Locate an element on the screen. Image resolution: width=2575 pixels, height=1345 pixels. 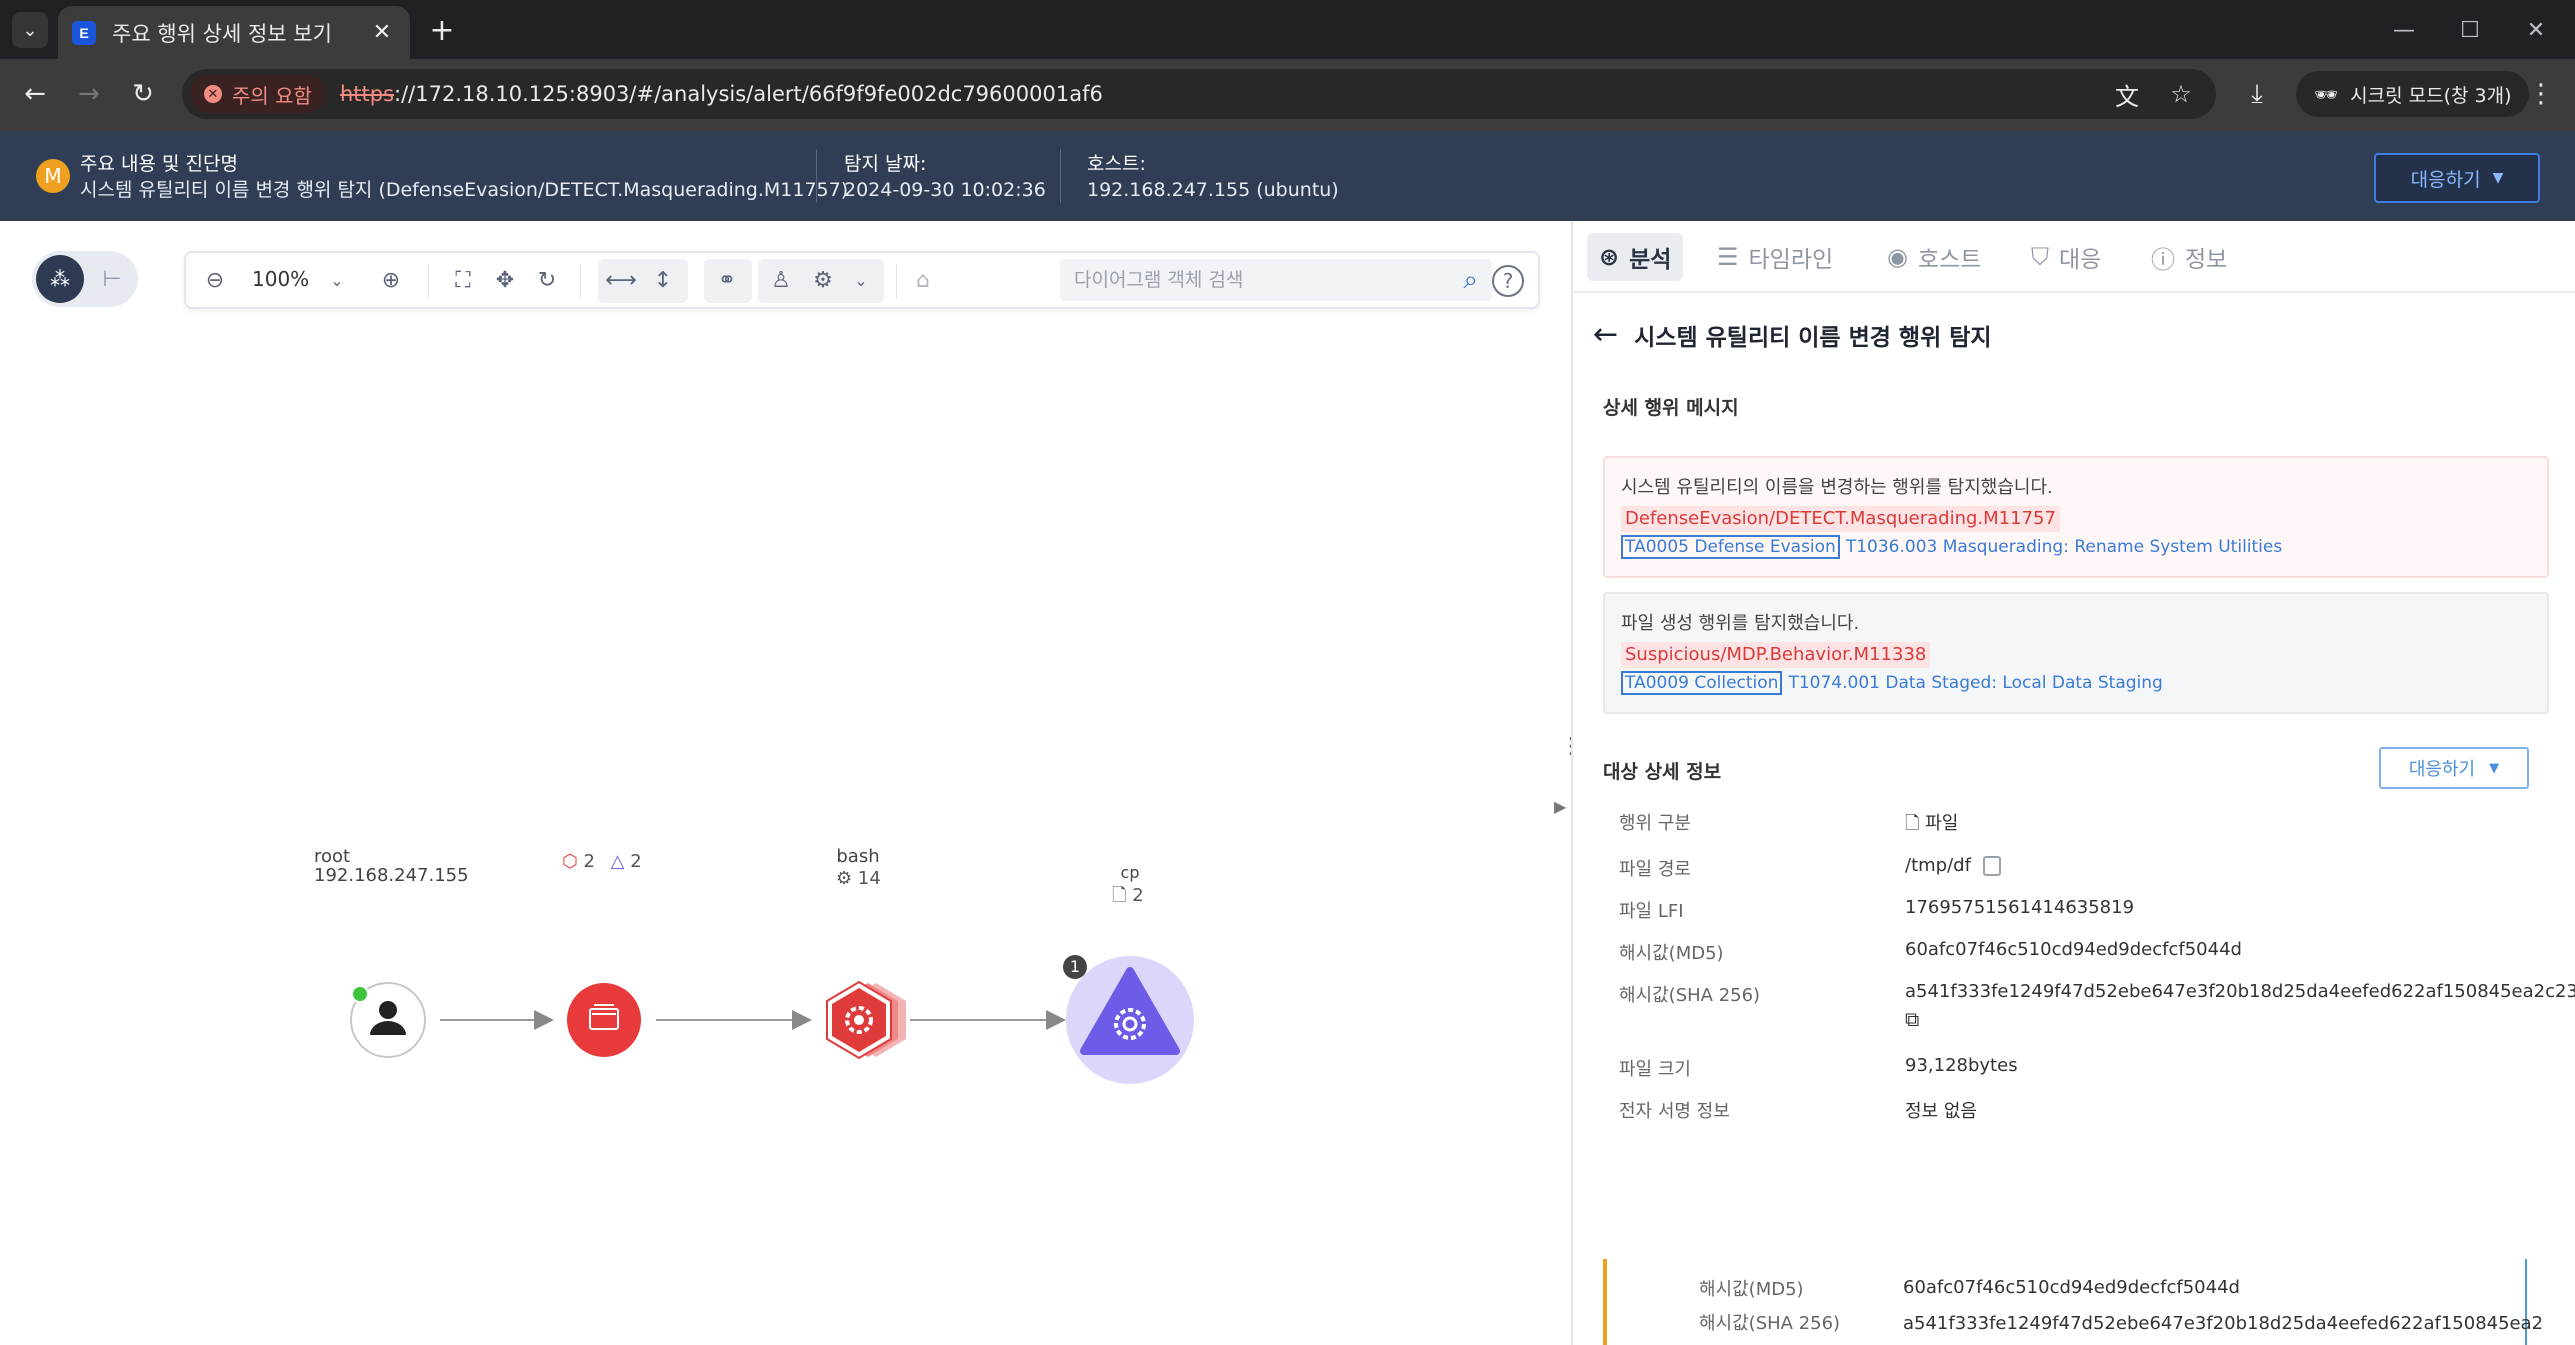
panel-tabs: ⊛ 분석 ☰ 타임라인 ◉ 호스트 ⛉ 대응 ⓘ 정보 is located at coordinates (2074, 257).